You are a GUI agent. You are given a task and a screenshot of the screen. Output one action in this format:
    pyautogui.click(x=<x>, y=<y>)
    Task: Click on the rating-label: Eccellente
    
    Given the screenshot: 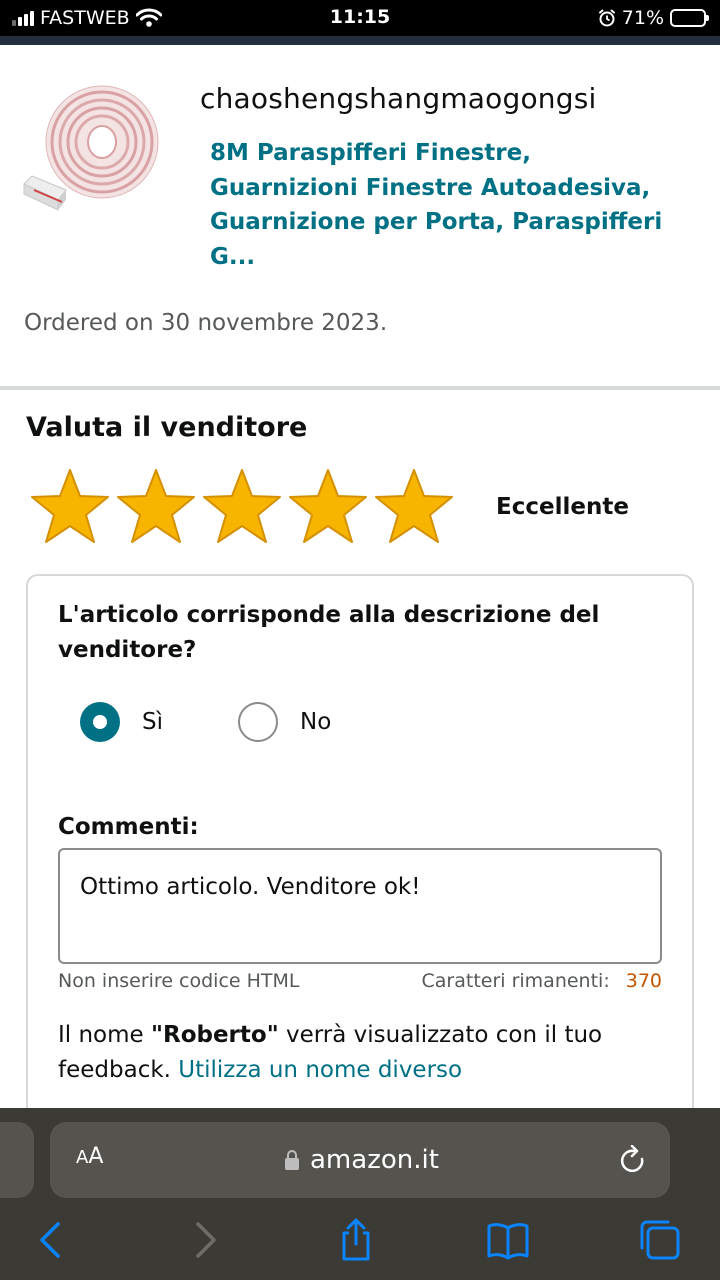 What is the action you would take?
    pyautogui.click(x=562, y=507)
    